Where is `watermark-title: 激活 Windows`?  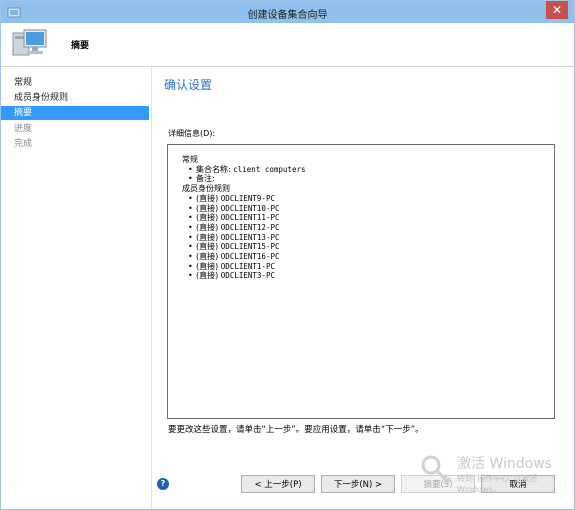
watermark-title: 激活 Windows is located at coordinates (504, 464).